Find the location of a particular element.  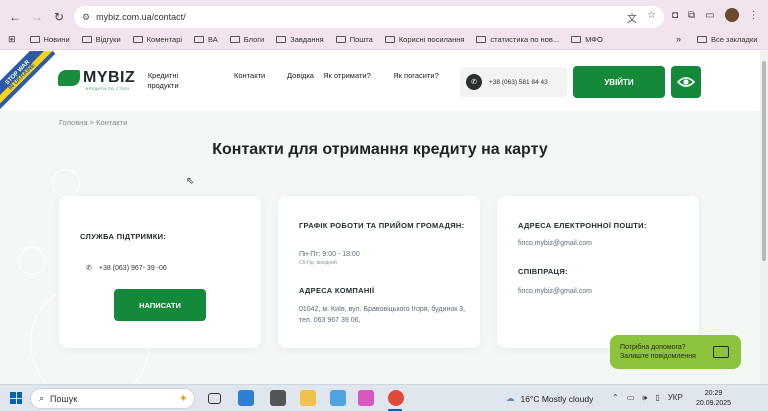

bookmark-item: Відгуки is located at coordinates (101, 39).